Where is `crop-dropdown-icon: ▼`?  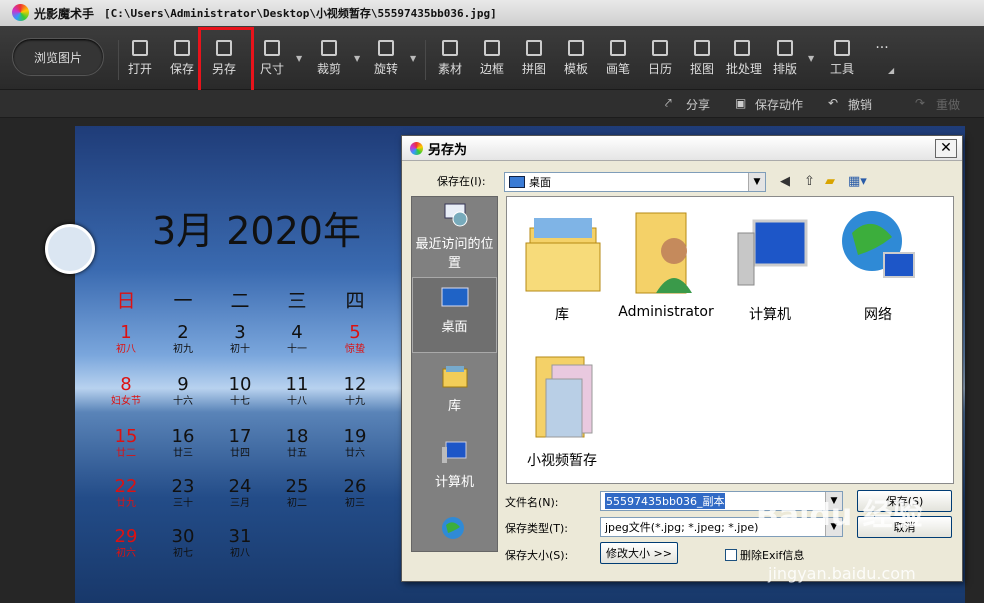
crop-dropdown-icon: ▼ is located at coordinates (357, 58).